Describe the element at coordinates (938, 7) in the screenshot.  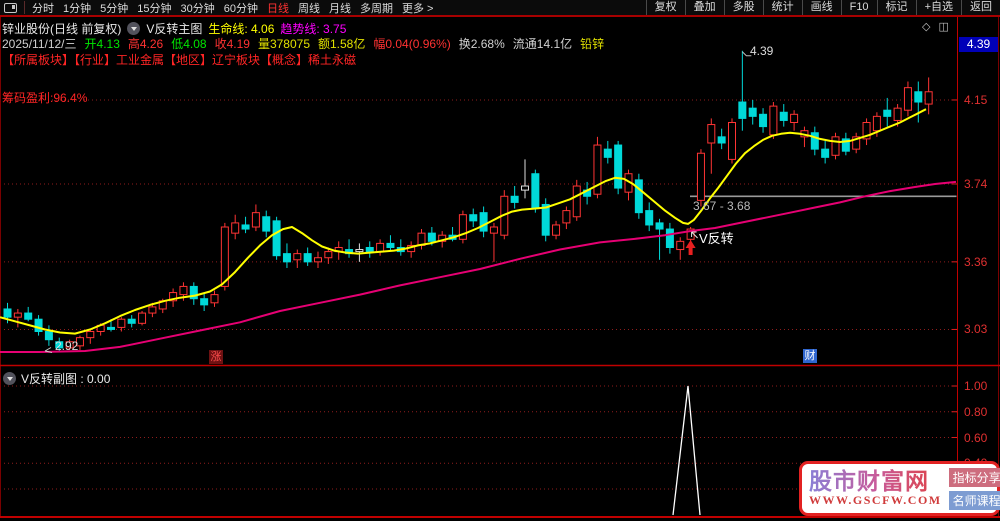
I see `tool-menu-item: +自选` at that location.